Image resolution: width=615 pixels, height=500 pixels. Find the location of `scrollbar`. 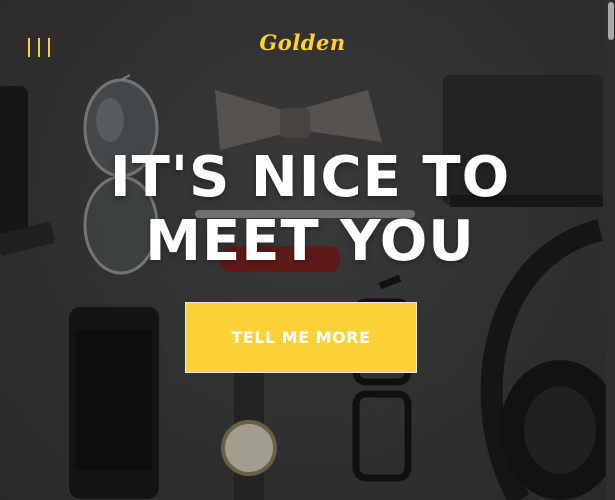

scrollbar is located at coordinates (610, 250).